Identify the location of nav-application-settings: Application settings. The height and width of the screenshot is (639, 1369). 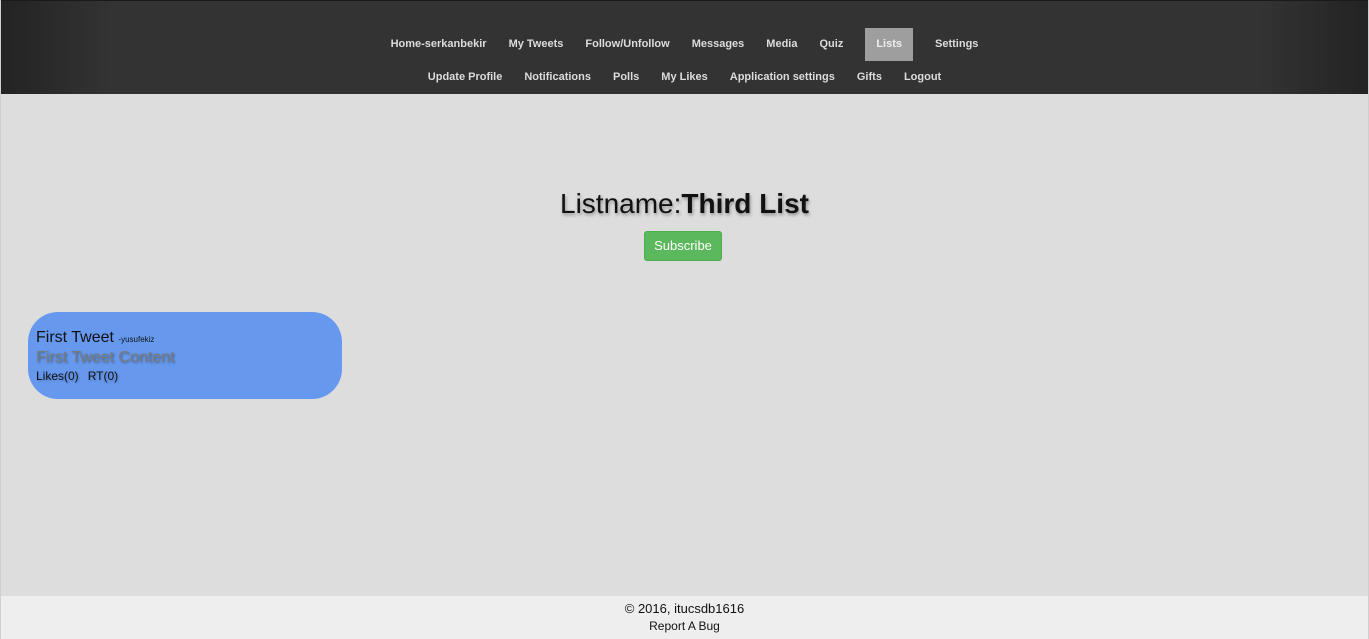
(782, 77).